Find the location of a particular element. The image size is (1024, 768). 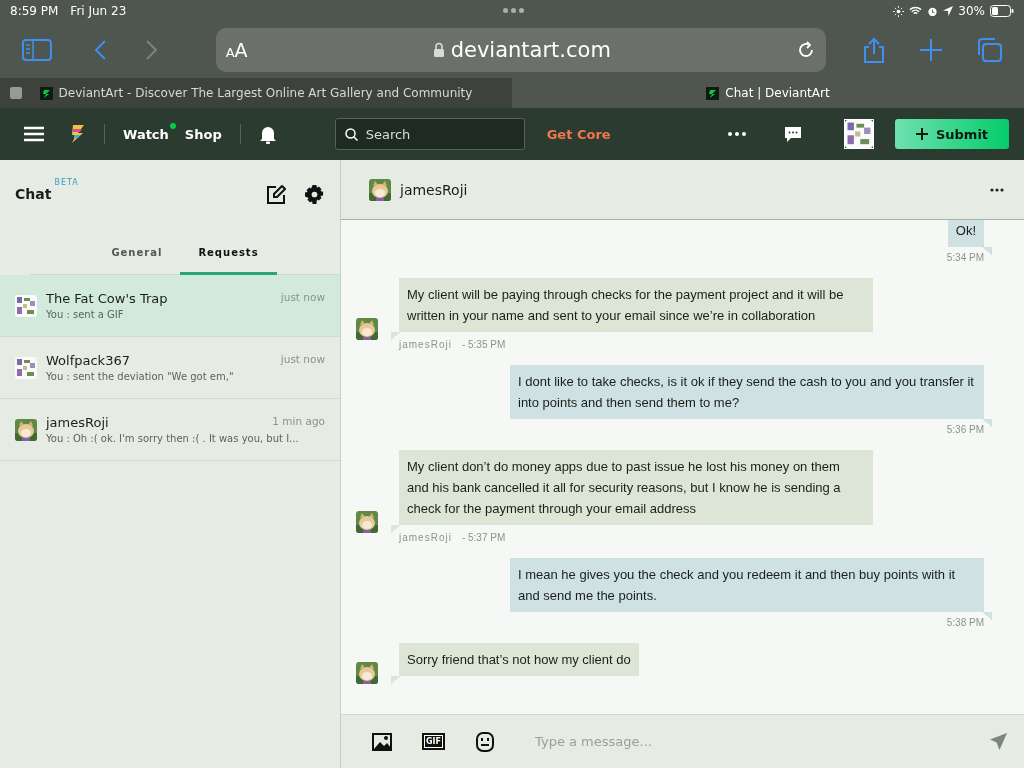

gif-icon: GIF is located at coordinates (433, 741).